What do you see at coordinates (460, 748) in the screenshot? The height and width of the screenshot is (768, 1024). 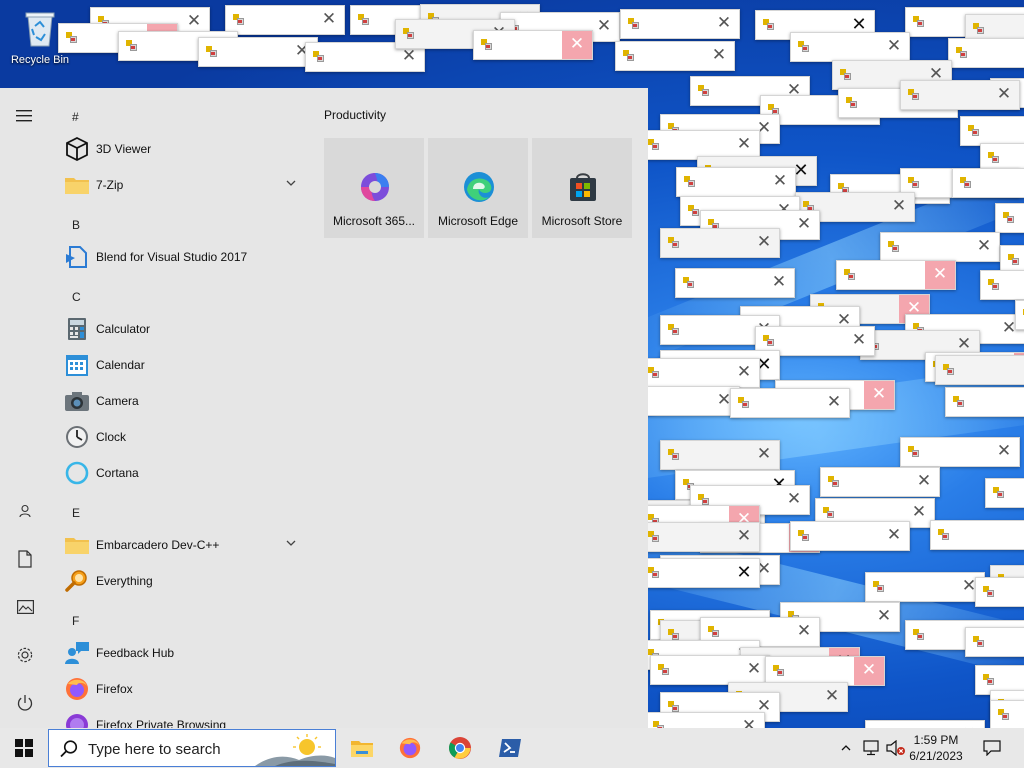 I see `taskbar-chrome` at bounding box center [460, 748].